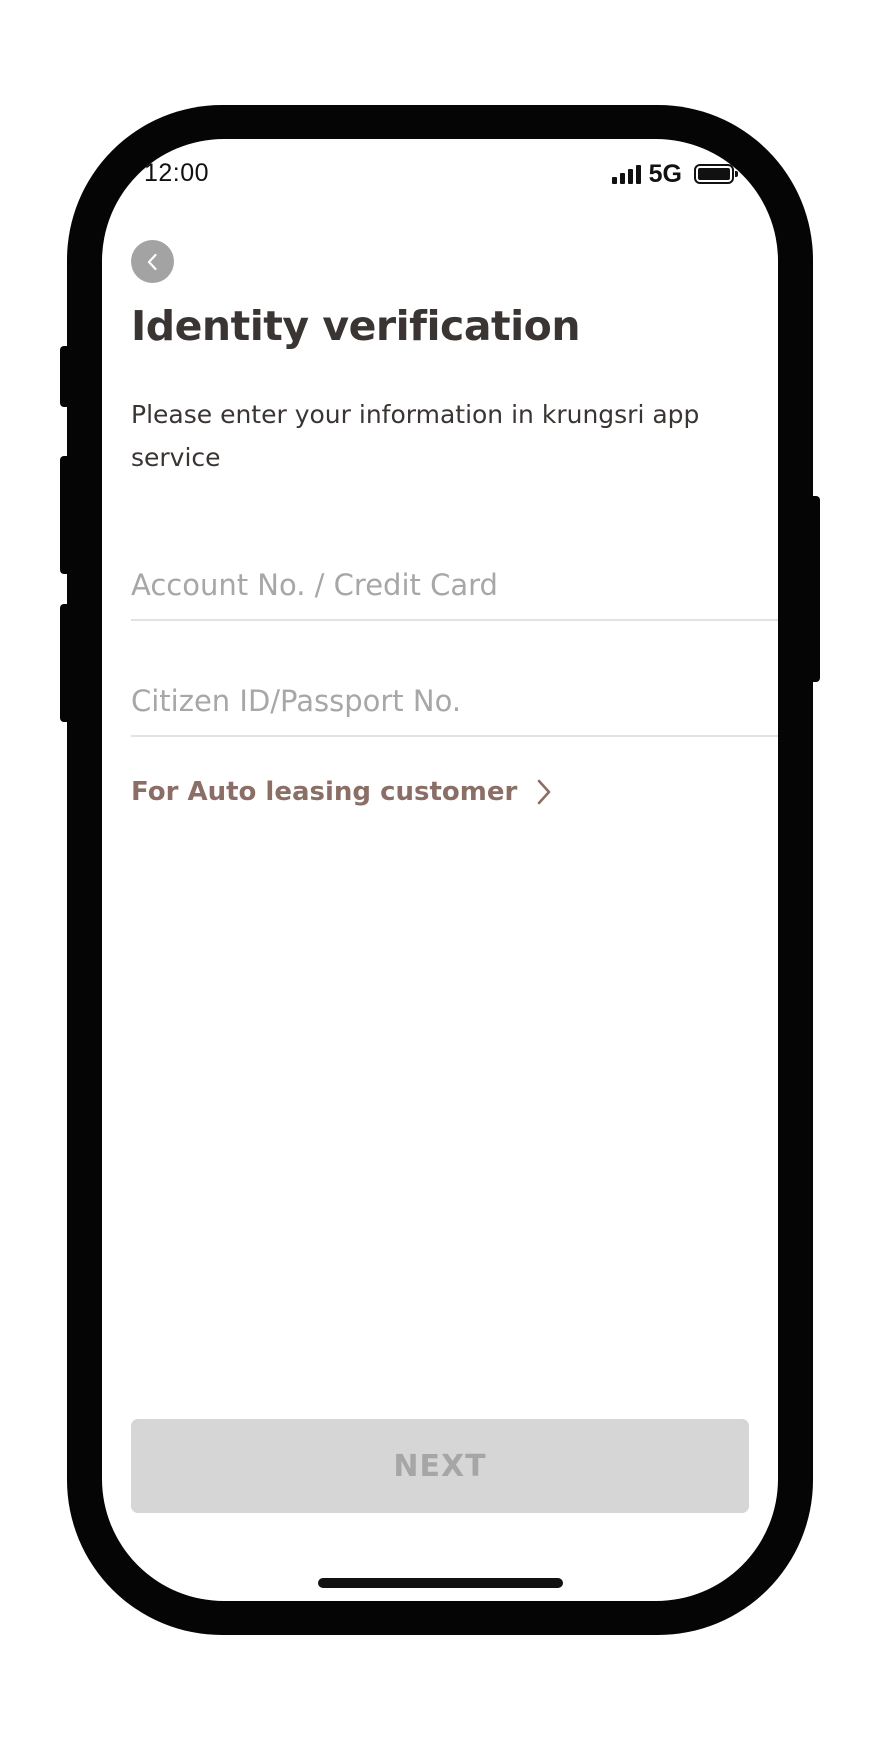 Image resolution: width=880 pixels, height=1740 pixels. I want to click on chevron-right-icon, so click(544, 792).